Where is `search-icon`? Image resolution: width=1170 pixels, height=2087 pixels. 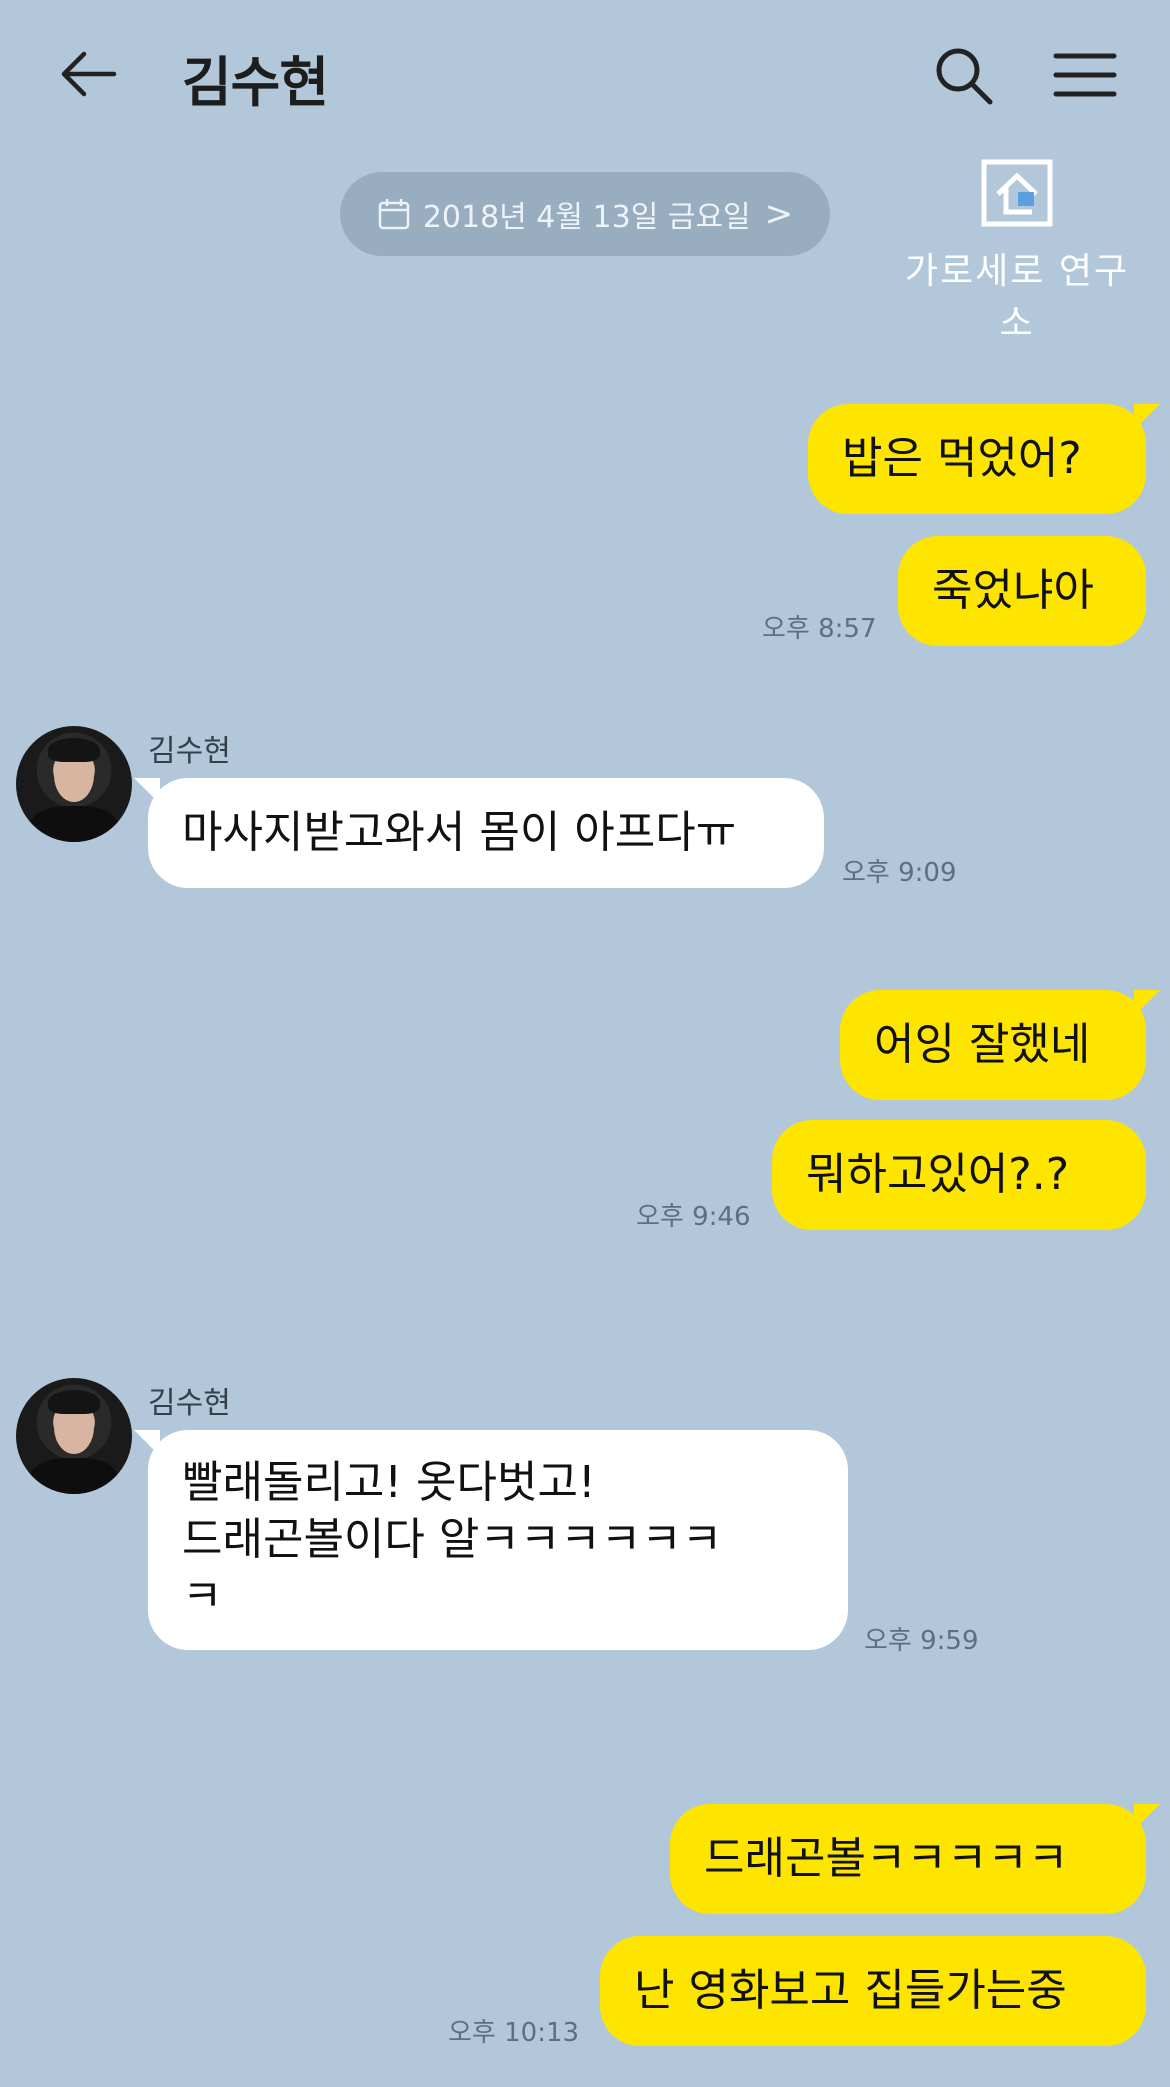
search-icon is located at coordinates (964, 76).